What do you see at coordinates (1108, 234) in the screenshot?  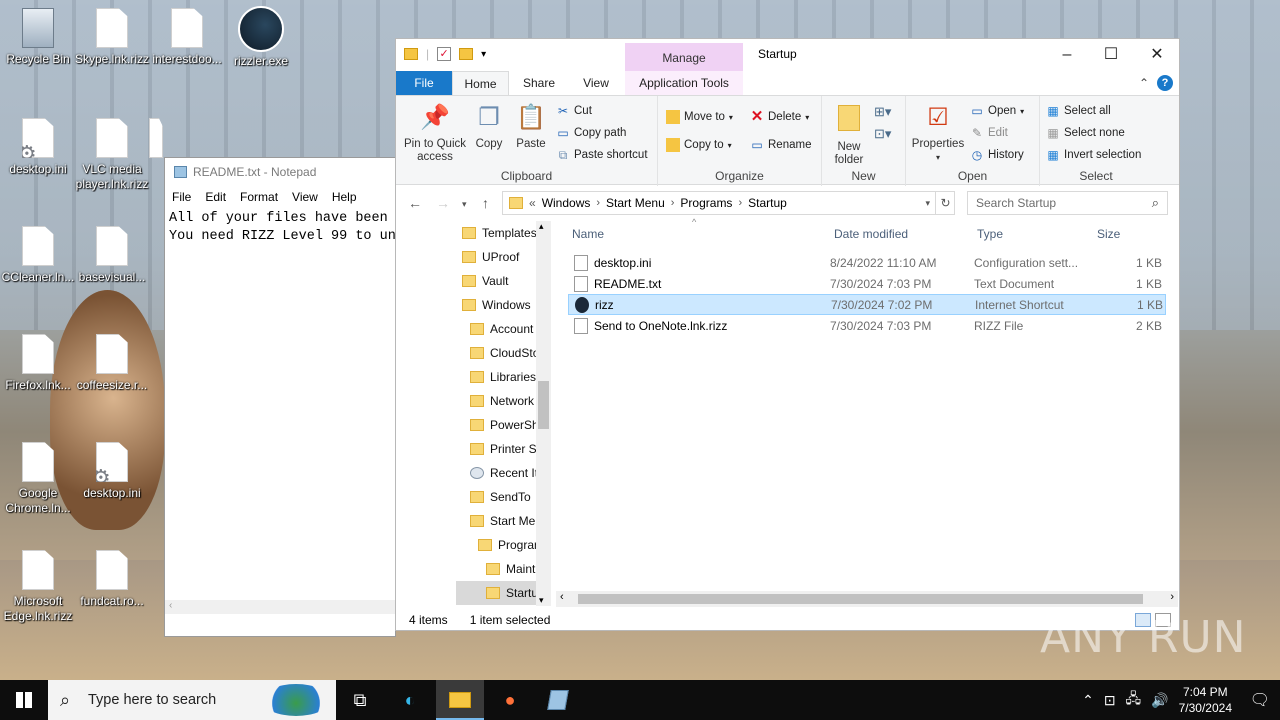 I see `column-header-size: Size` at bounding box center [1108, 234].